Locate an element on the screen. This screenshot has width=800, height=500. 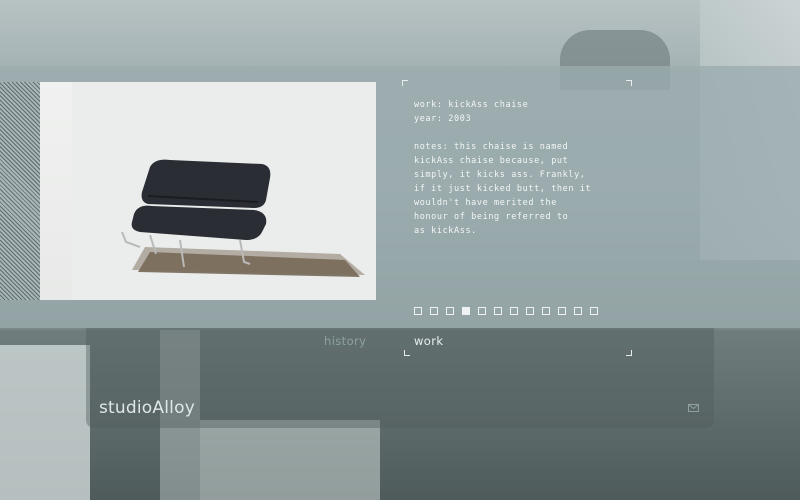
nav-history: history is located at coordinates (345, 341).